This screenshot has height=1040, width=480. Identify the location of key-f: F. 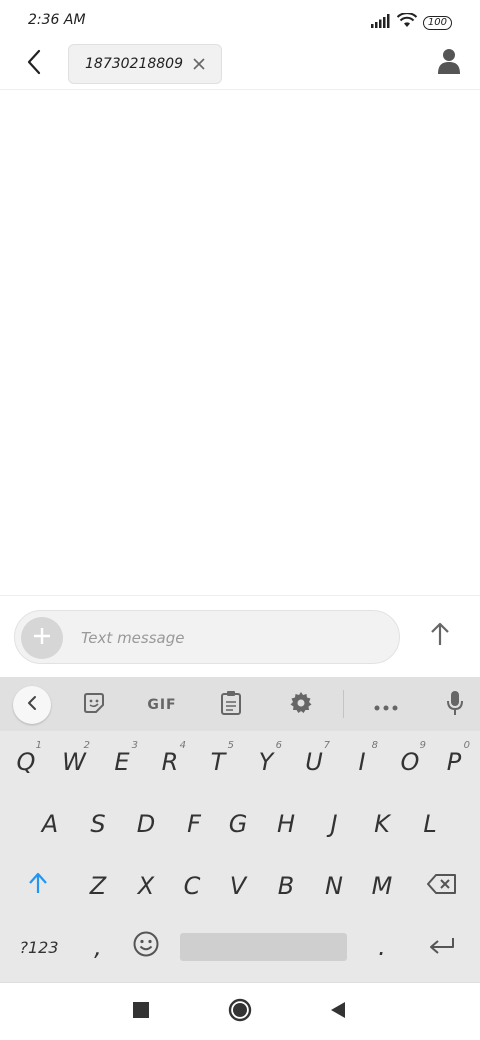
(194, 824).